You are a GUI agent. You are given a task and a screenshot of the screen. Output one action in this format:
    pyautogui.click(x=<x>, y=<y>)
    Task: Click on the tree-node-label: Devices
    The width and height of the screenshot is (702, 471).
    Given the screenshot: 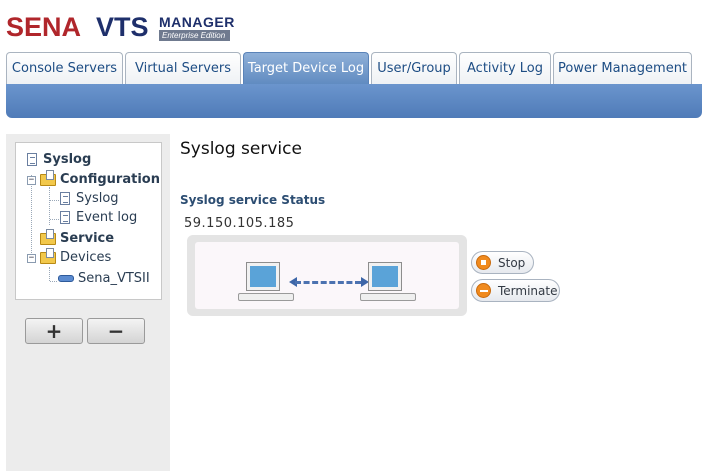 What is the action you would take?
    pyautogui.click(x=86, y=257)
    